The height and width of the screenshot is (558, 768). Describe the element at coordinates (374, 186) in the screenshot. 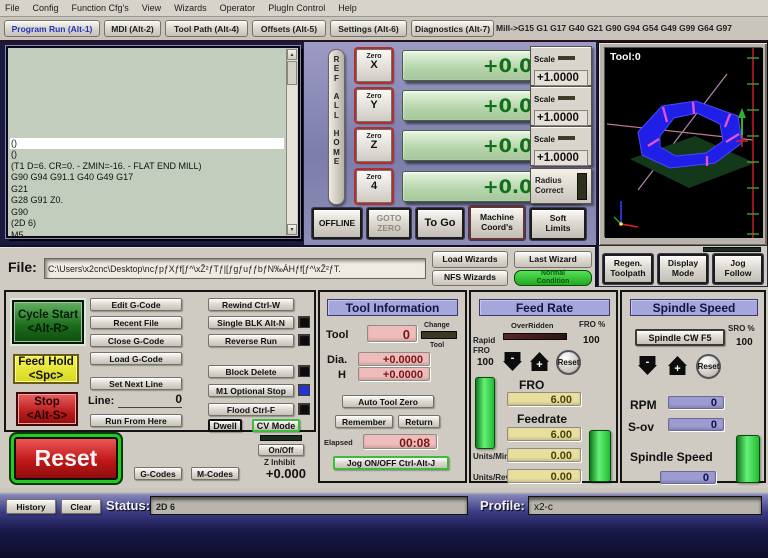

I see `zero-4-button: Zero 4` at that location.